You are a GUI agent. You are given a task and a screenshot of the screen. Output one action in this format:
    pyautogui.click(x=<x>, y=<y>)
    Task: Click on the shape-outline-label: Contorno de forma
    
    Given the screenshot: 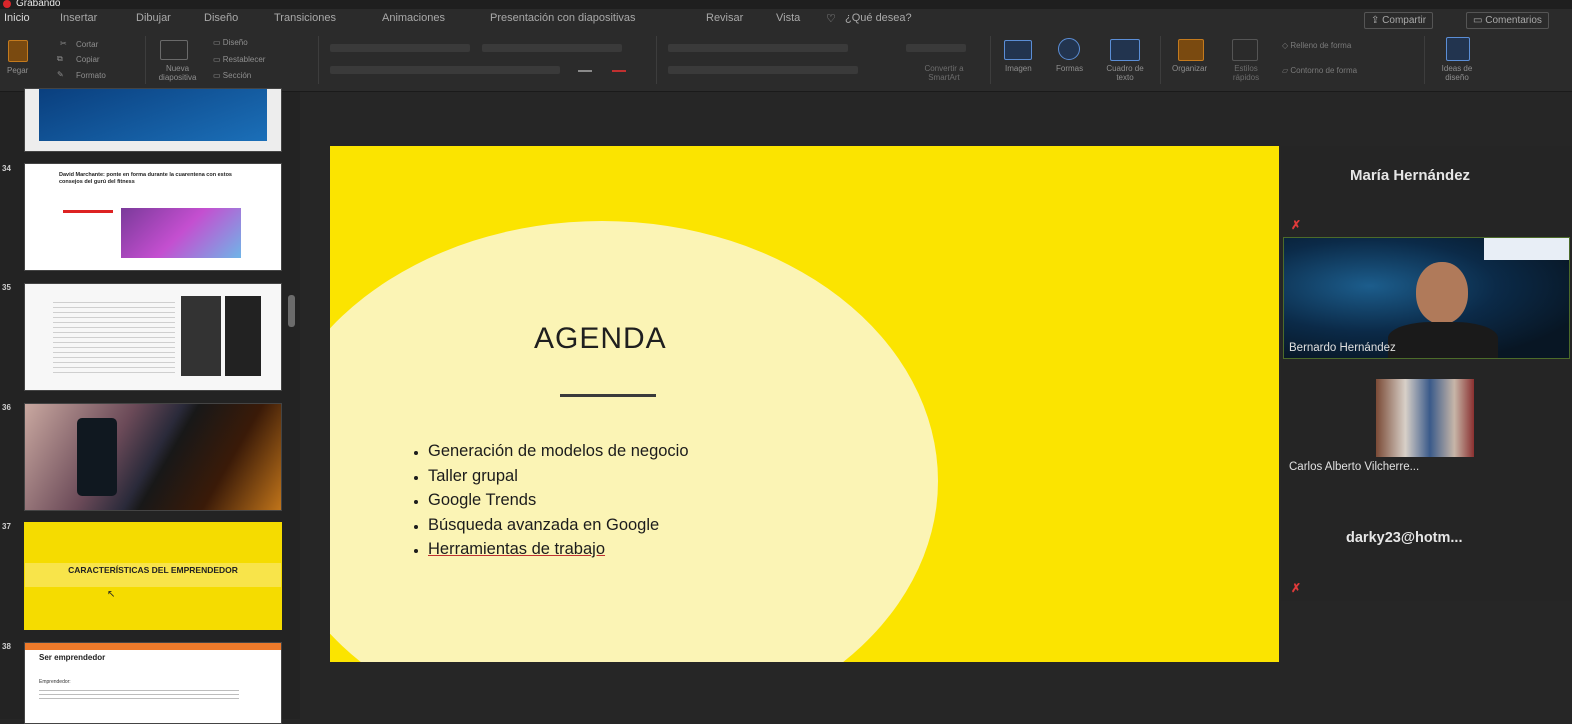 What is the action you would take?
    pyautogui.click(x=1324, y=70)
    